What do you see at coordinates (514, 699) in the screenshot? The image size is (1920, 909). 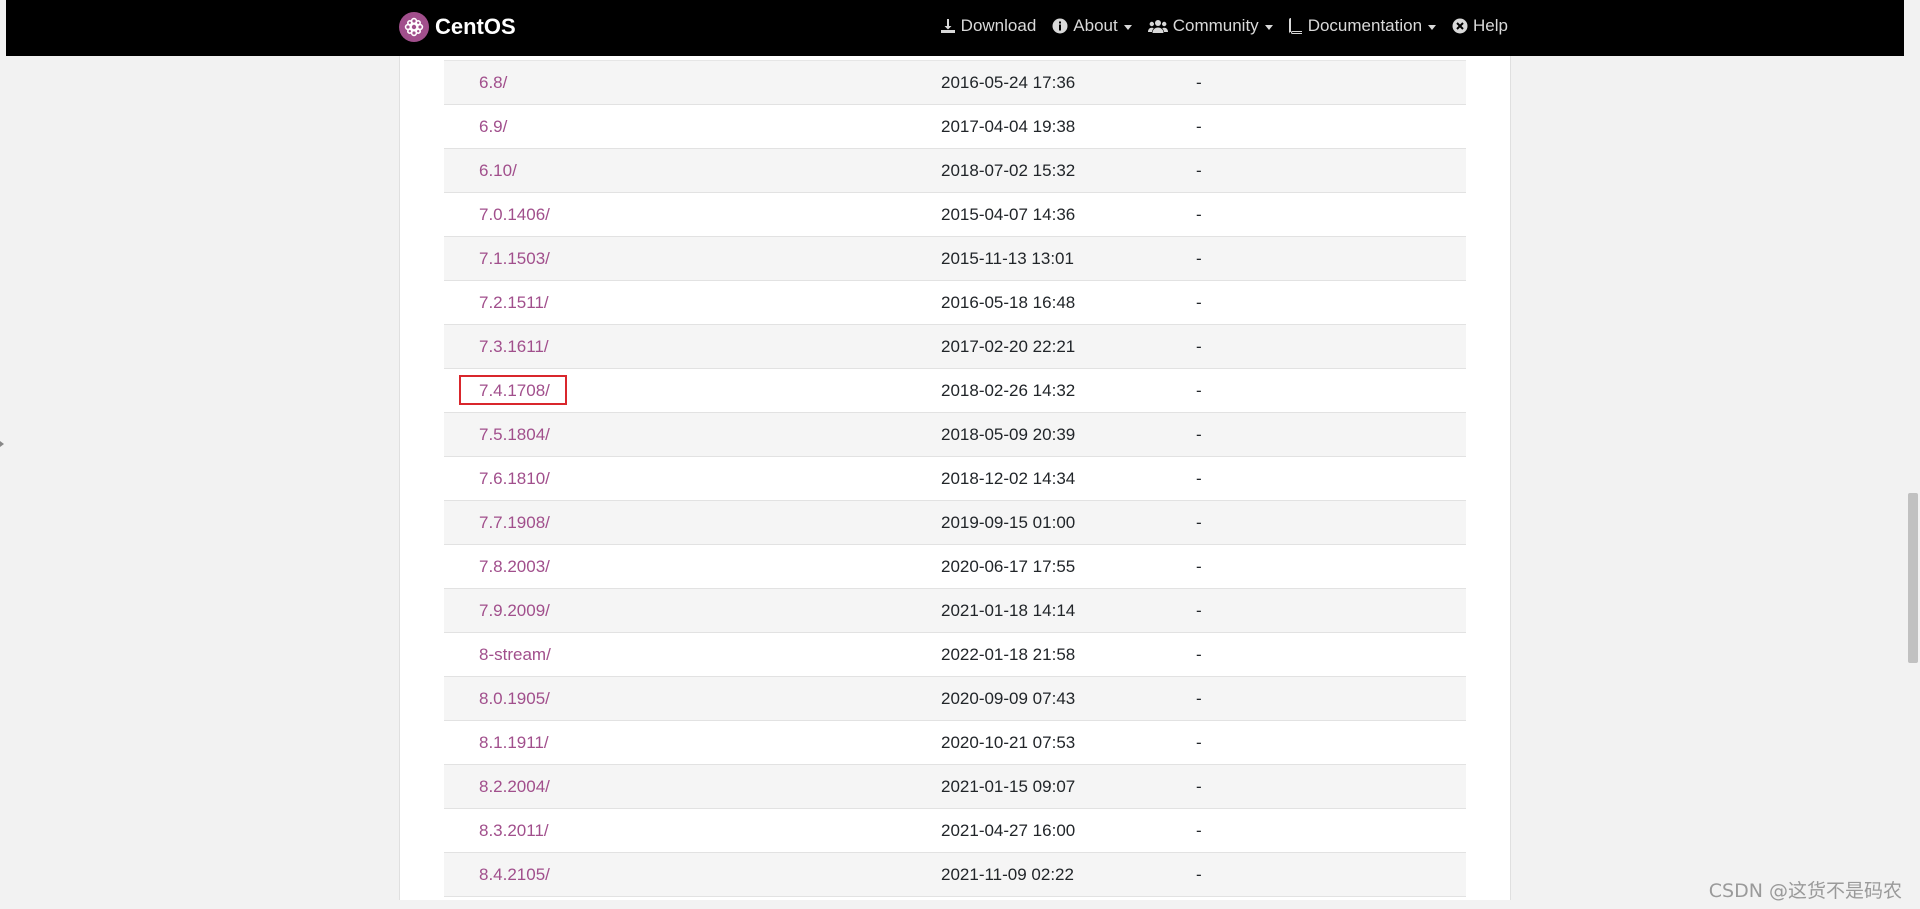 I see `directory-link: 8.0.1905/` at bounding box center [514, 699].